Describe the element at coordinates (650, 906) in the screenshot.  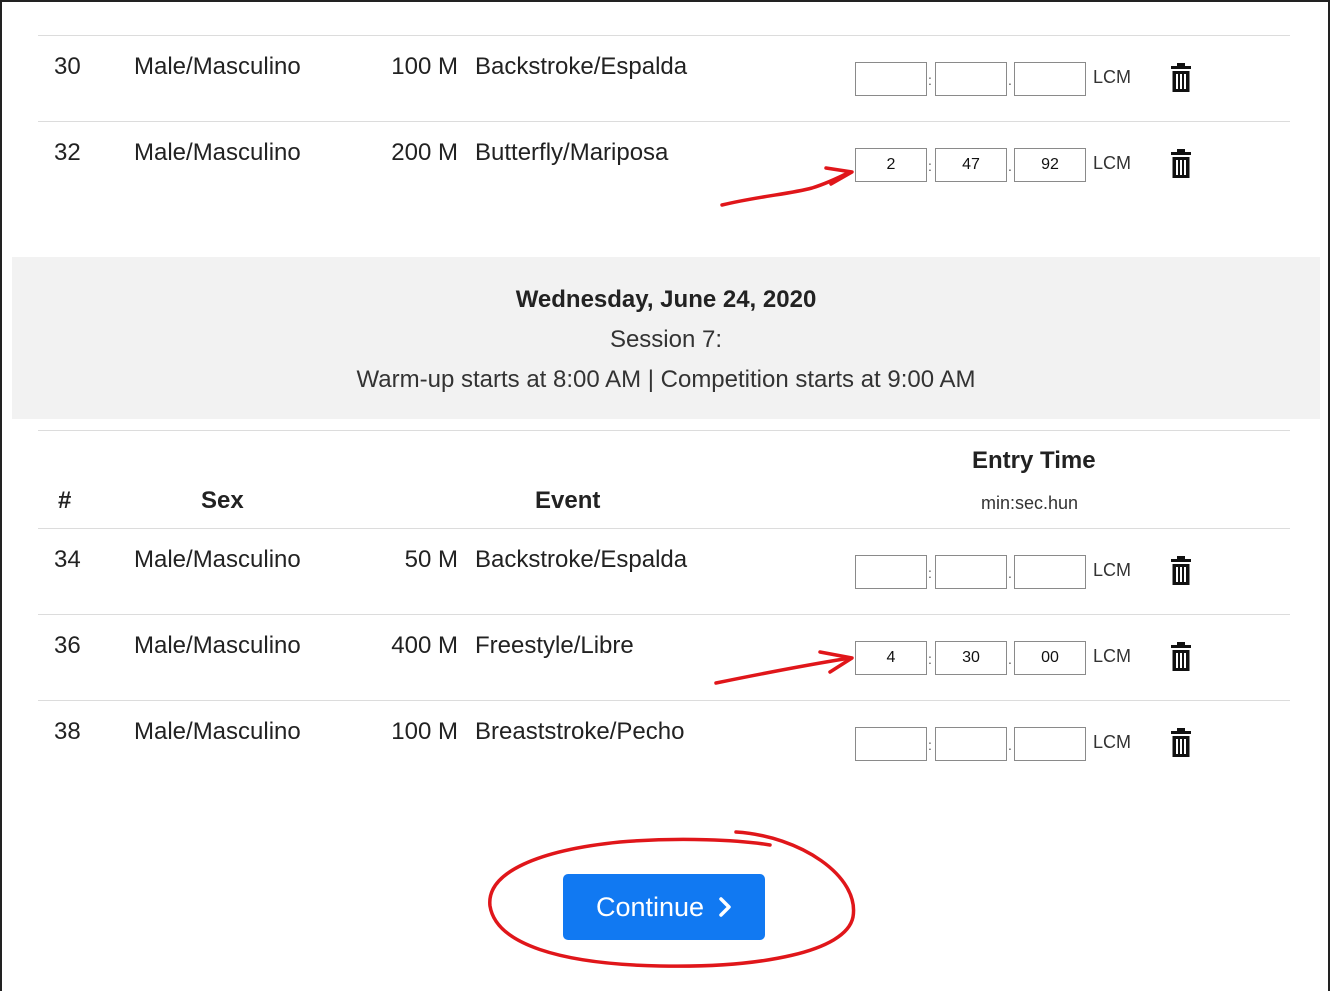
I see `continue-label: Continue` at that location.